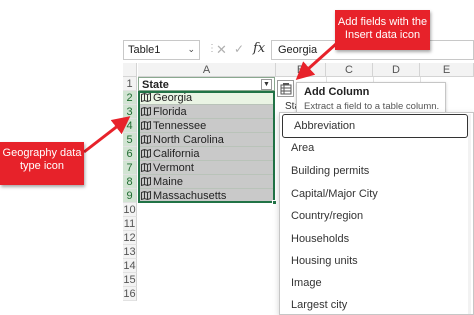  Describe the element at coordinates (155, 85) in the screenshot. I see `table-header-label: State` at that location.